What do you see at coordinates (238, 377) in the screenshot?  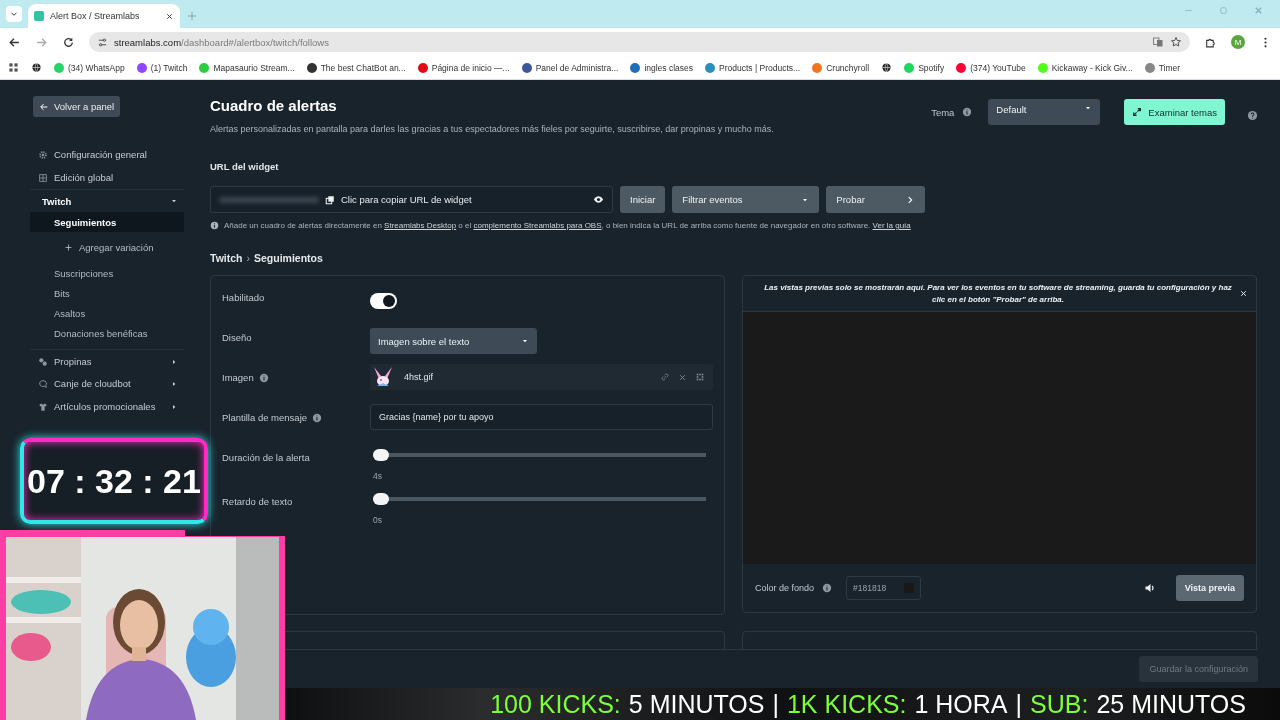 I see `field-label: Imagen` at bounding box center [238, 377].